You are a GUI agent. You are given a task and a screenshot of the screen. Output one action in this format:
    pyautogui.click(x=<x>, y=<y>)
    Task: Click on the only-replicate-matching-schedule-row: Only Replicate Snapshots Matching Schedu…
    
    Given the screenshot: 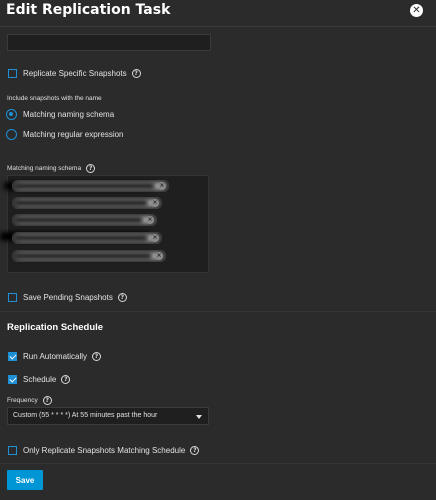 What is the action you would take?
    pyautogui.click(x=104, y=450)
    